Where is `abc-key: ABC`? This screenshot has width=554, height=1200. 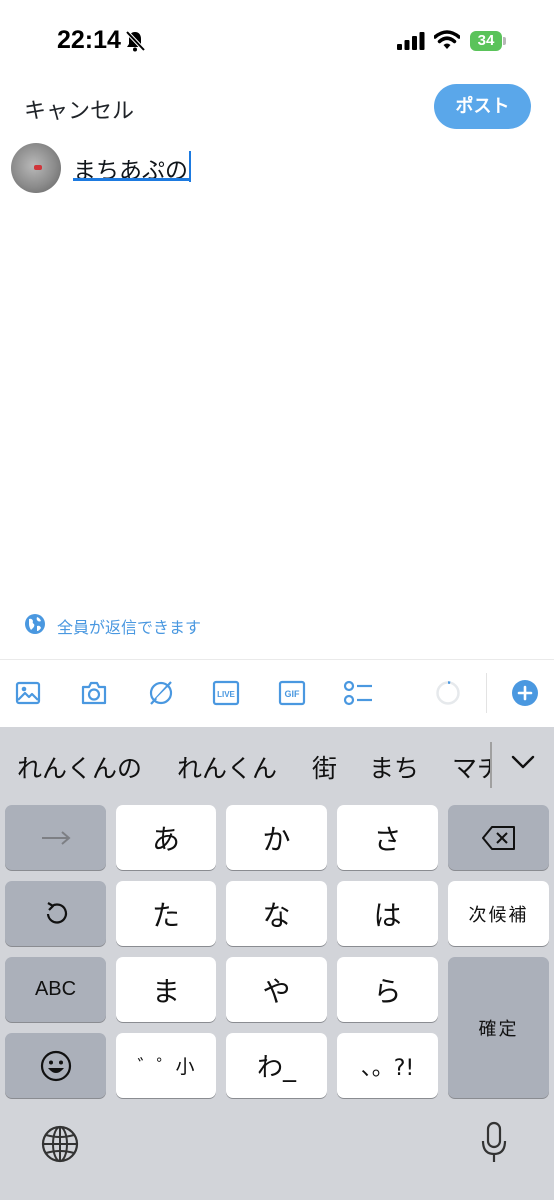 abc-key: ABC is located at coordinates (55, 989).